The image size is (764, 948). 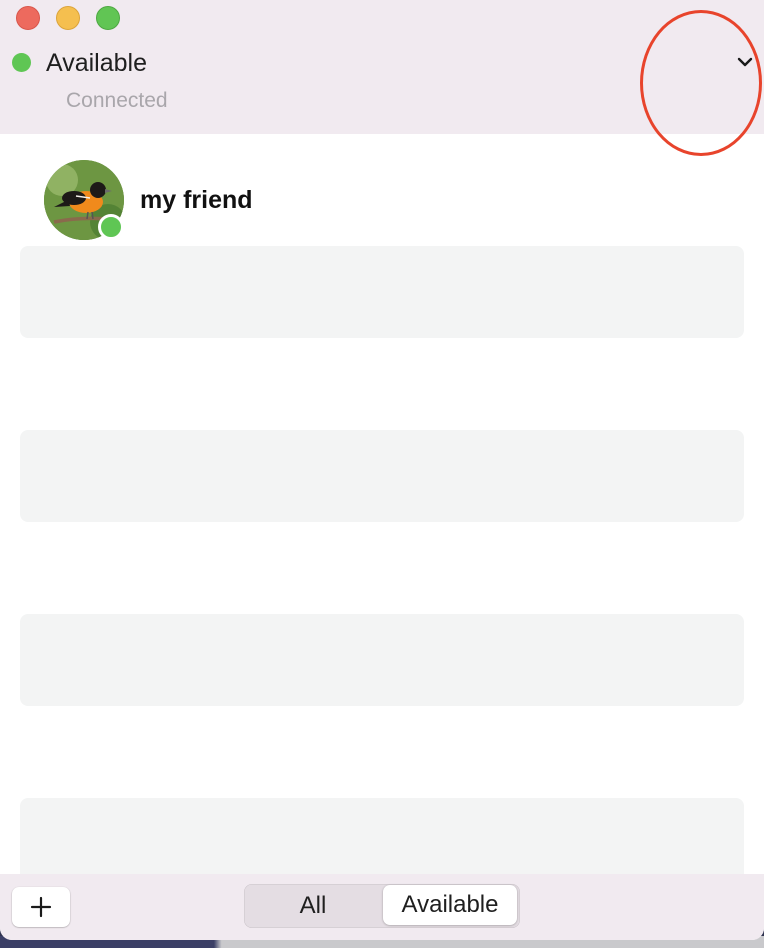 I want to click on connection-status: Connected, so click(x=117, y=100).